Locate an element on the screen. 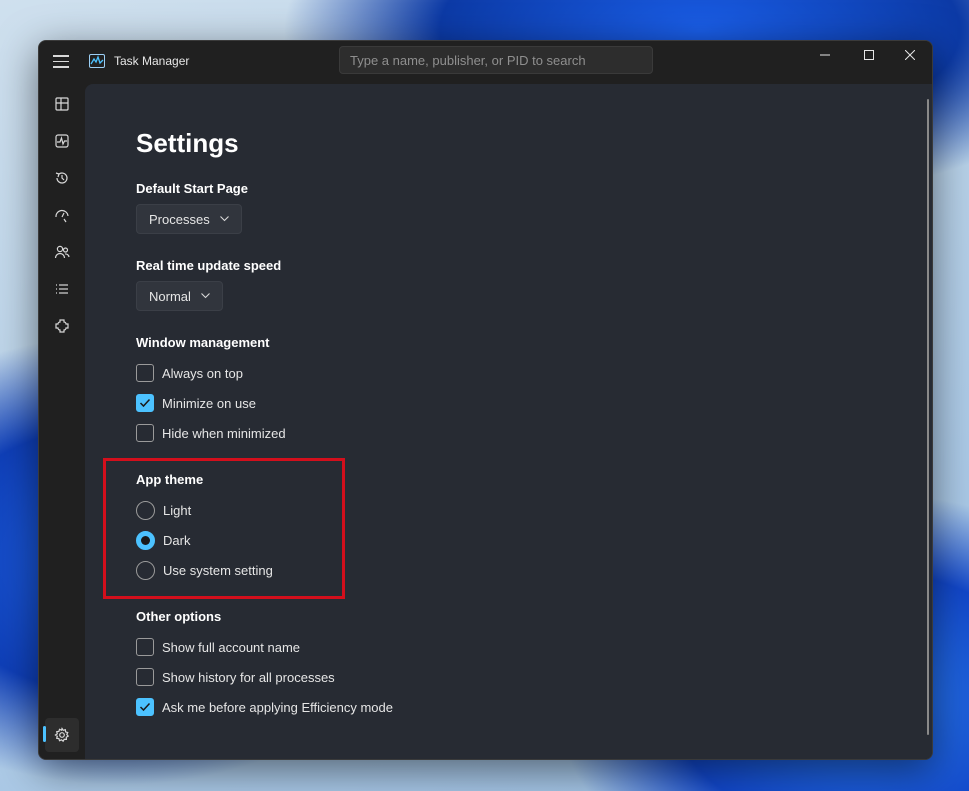 This screenshot has height=791, width=969. minimize-icon is located at coordinates (825, 55).